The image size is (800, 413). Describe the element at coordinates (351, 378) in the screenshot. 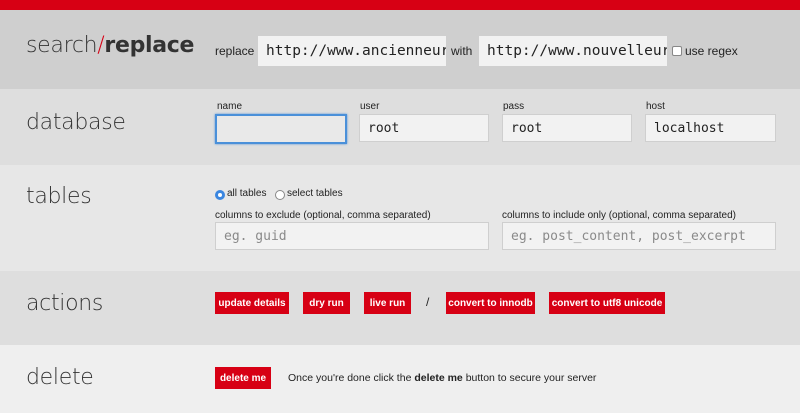

I see `delete-note-prefix: Once you're done click the` at that location.